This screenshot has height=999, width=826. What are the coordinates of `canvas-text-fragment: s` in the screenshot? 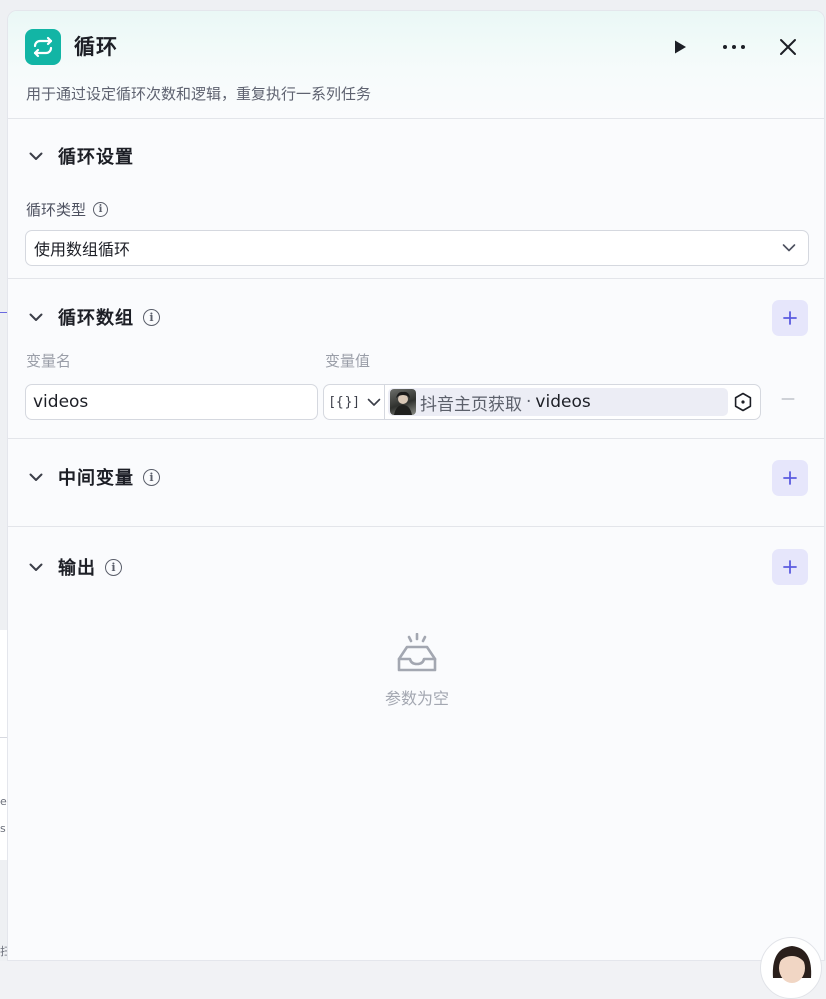 It's located at (3, 828).